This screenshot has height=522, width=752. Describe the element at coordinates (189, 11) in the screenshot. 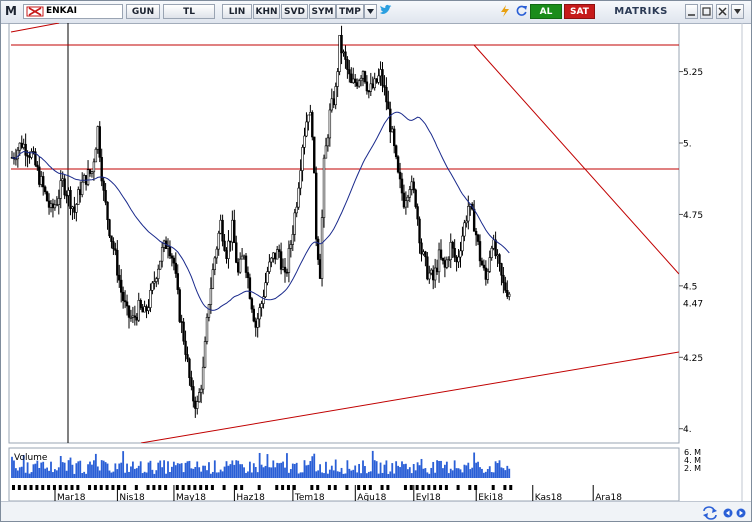

I see `currency-button: TL` at that location.